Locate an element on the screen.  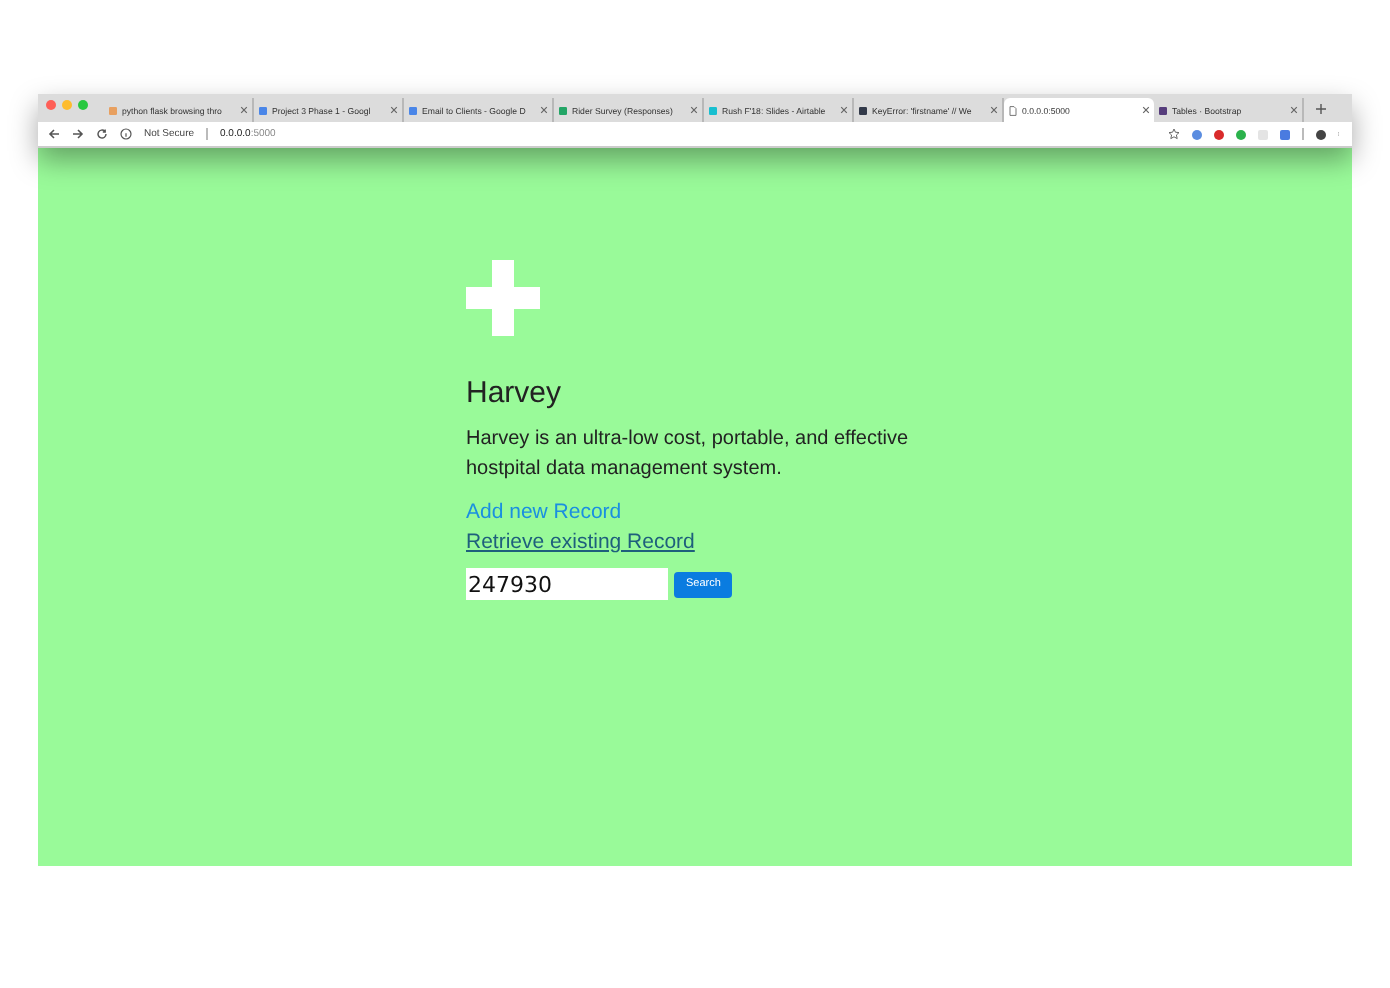
app-title: Harvey is located at coordinates (515, 394).